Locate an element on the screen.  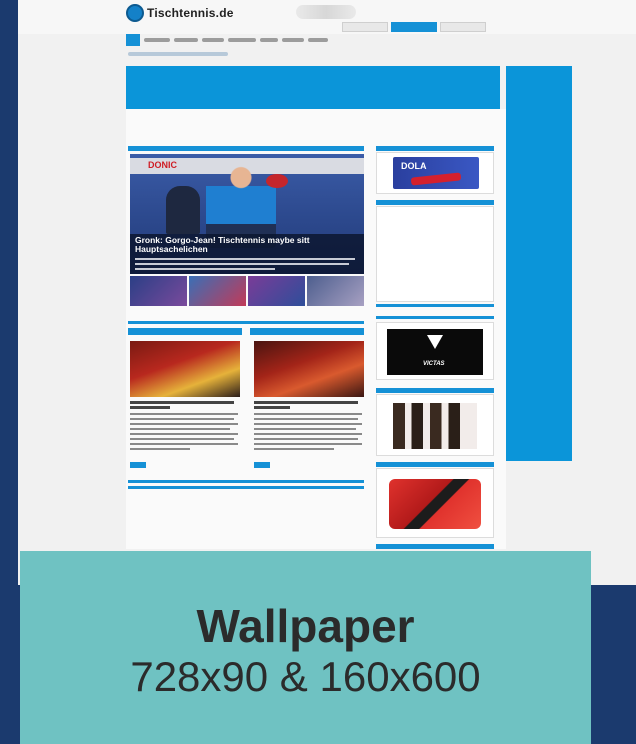
sidebar-widget-empty is located at coordinates (435, 254).